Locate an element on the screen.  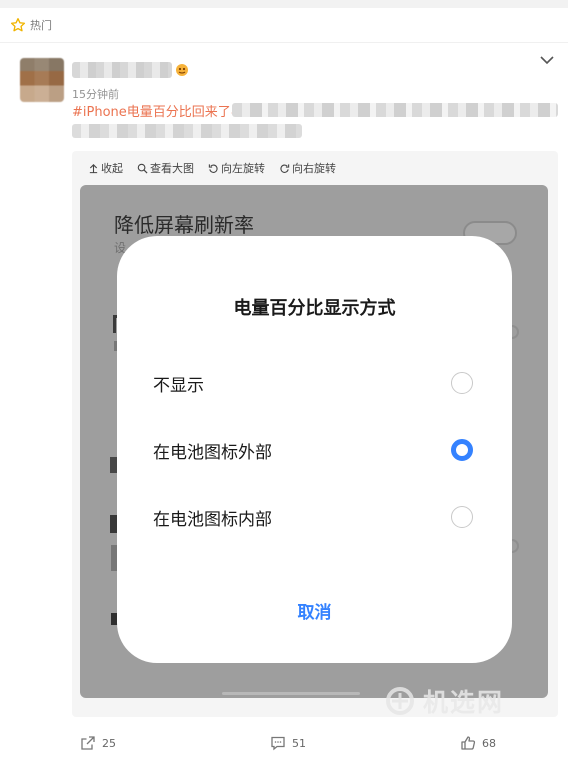
hashtag-link: #iPhone电量百分比回来了# is located at coordinates (157, 110).